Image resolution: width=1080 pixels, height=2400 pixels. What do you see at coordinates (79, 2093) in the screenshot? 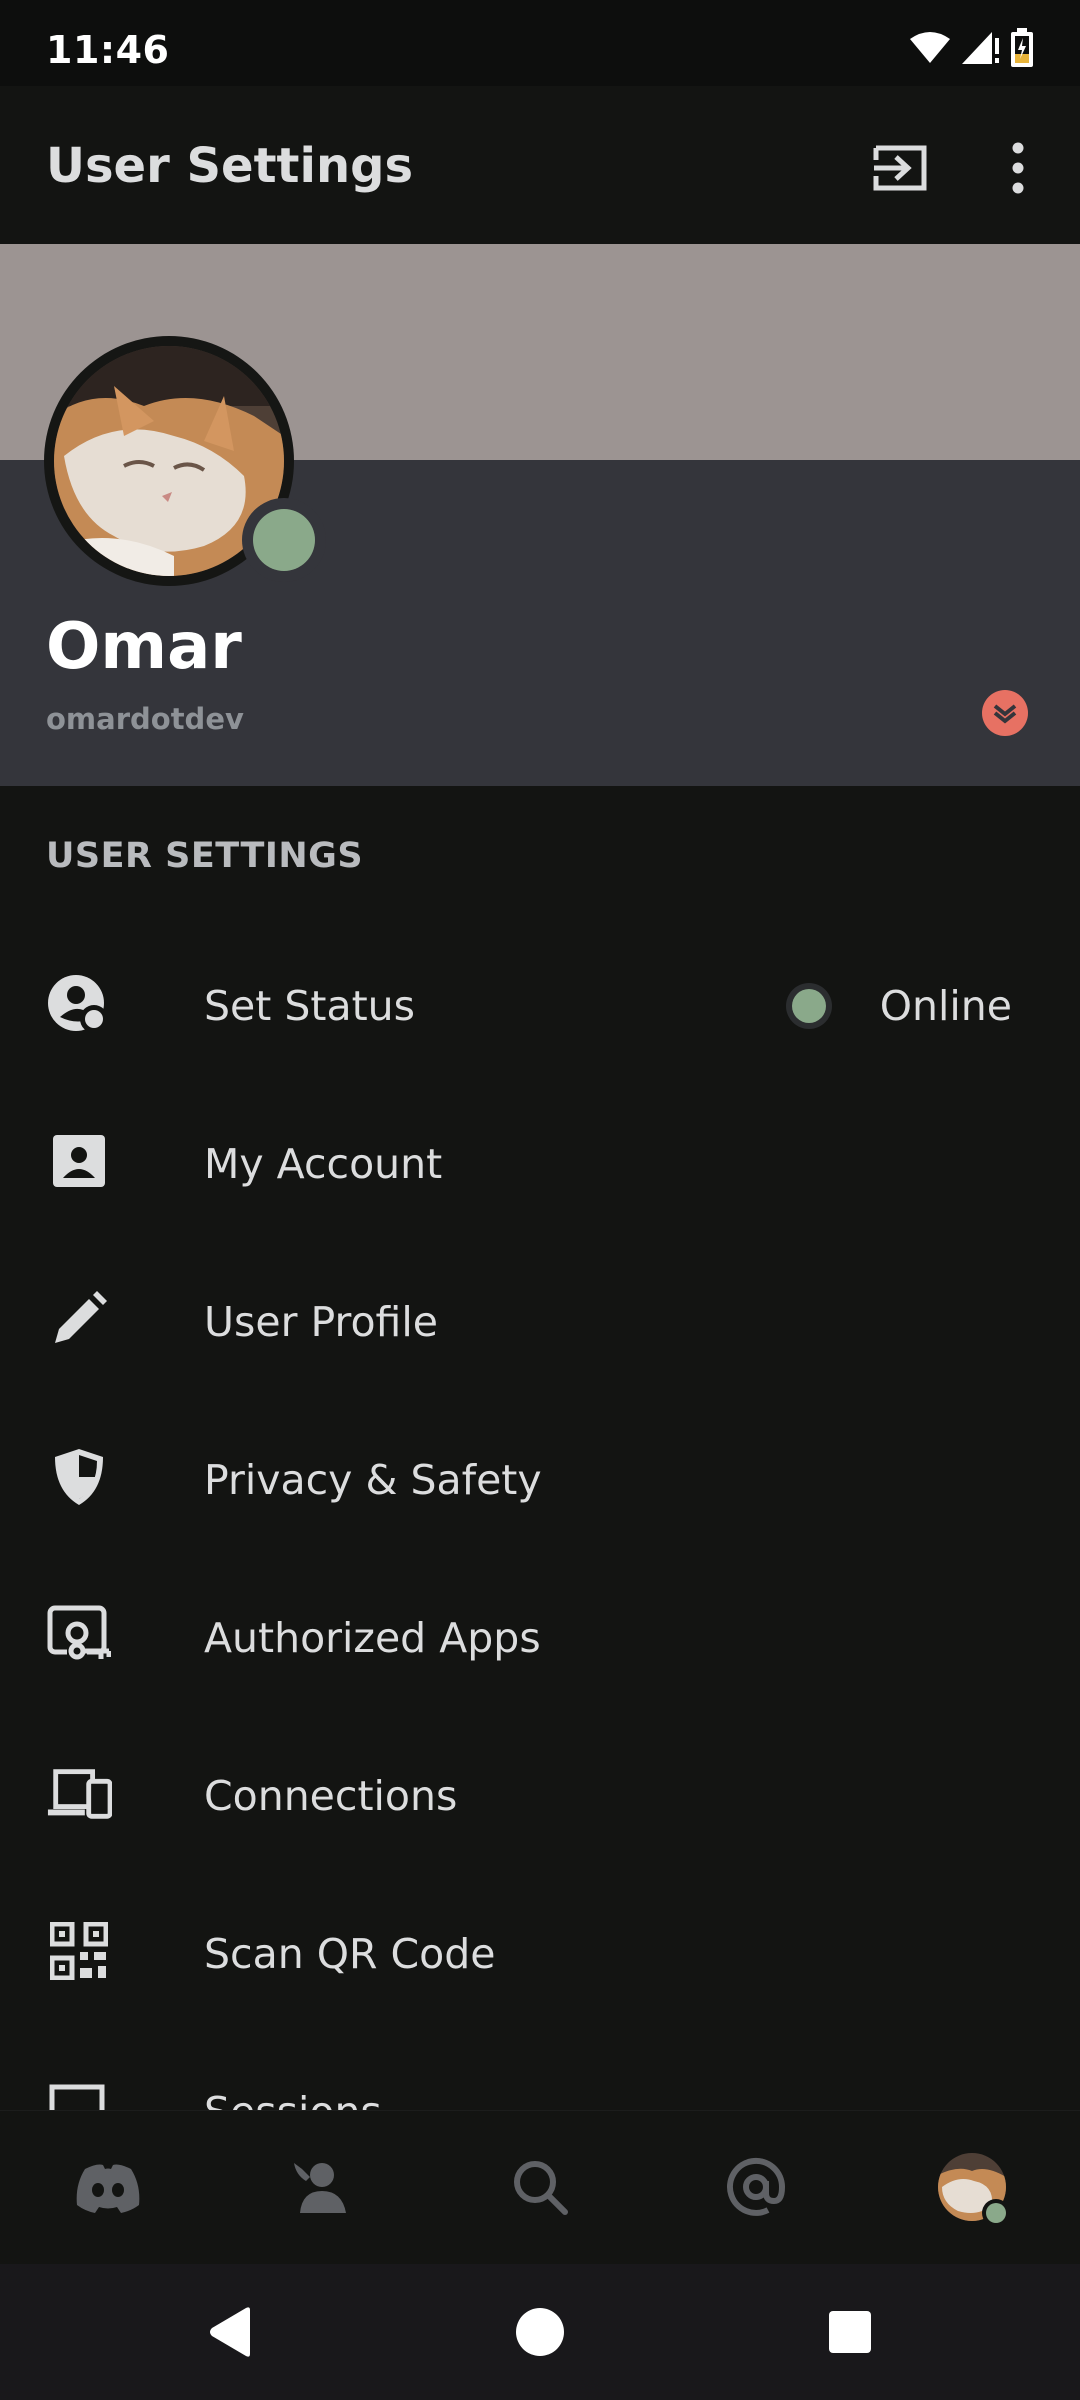
I see `sessions-icon` at bounding box center [79, 2093].